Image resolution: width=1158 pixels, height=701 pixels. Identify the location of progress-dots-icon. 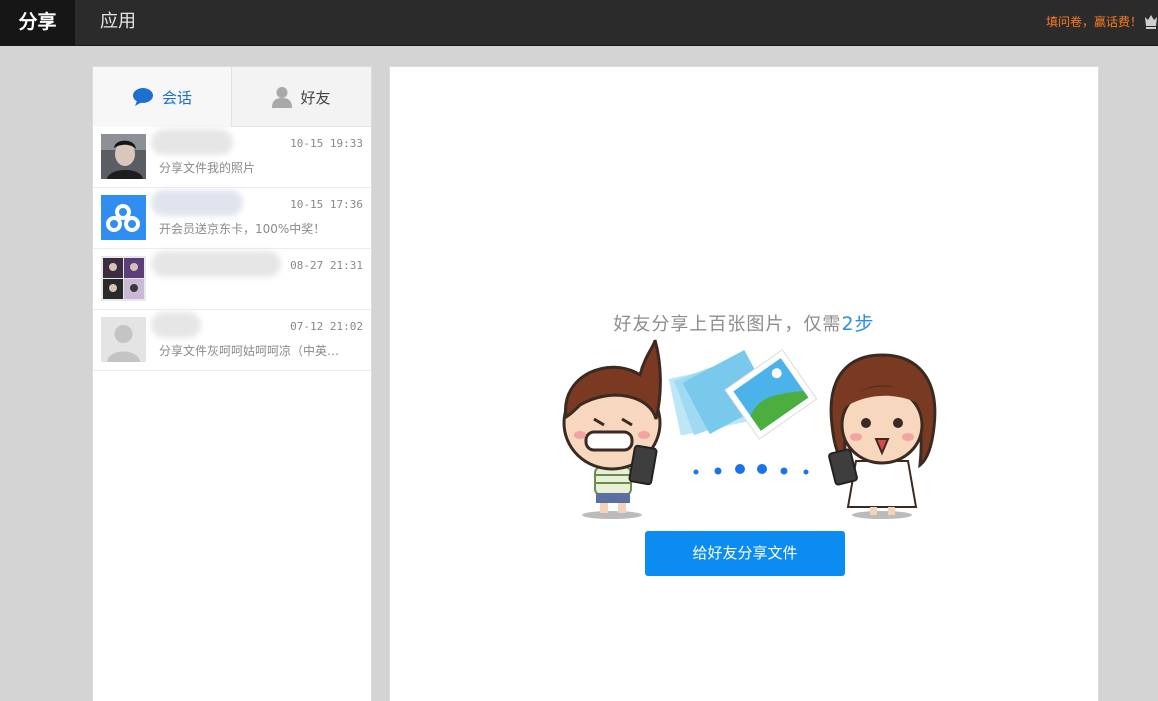
(751, 469).